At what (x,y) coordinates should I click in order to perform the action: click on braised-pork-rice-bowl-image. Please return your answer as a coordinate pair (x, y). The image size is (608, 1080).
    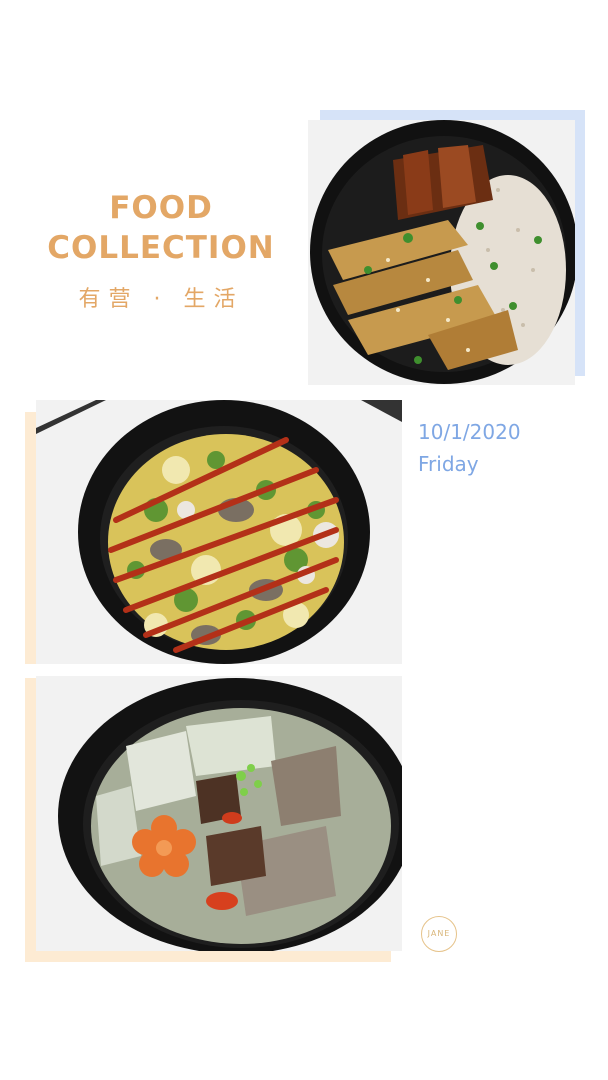
    Looking at the image, I should click on (441, 252).